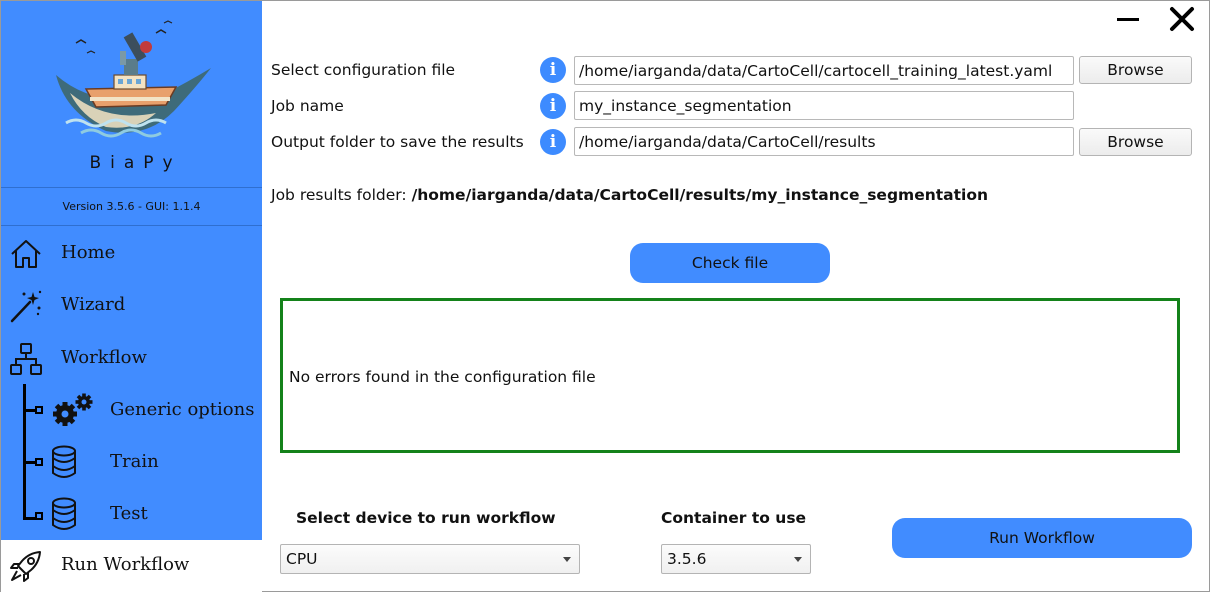 This screenshot has width=1210, height=592. What do you see at coordinates (426, 518) in the screenshot?
I see `device-title: Select device to run workflow` at bounding box center [426, 518].